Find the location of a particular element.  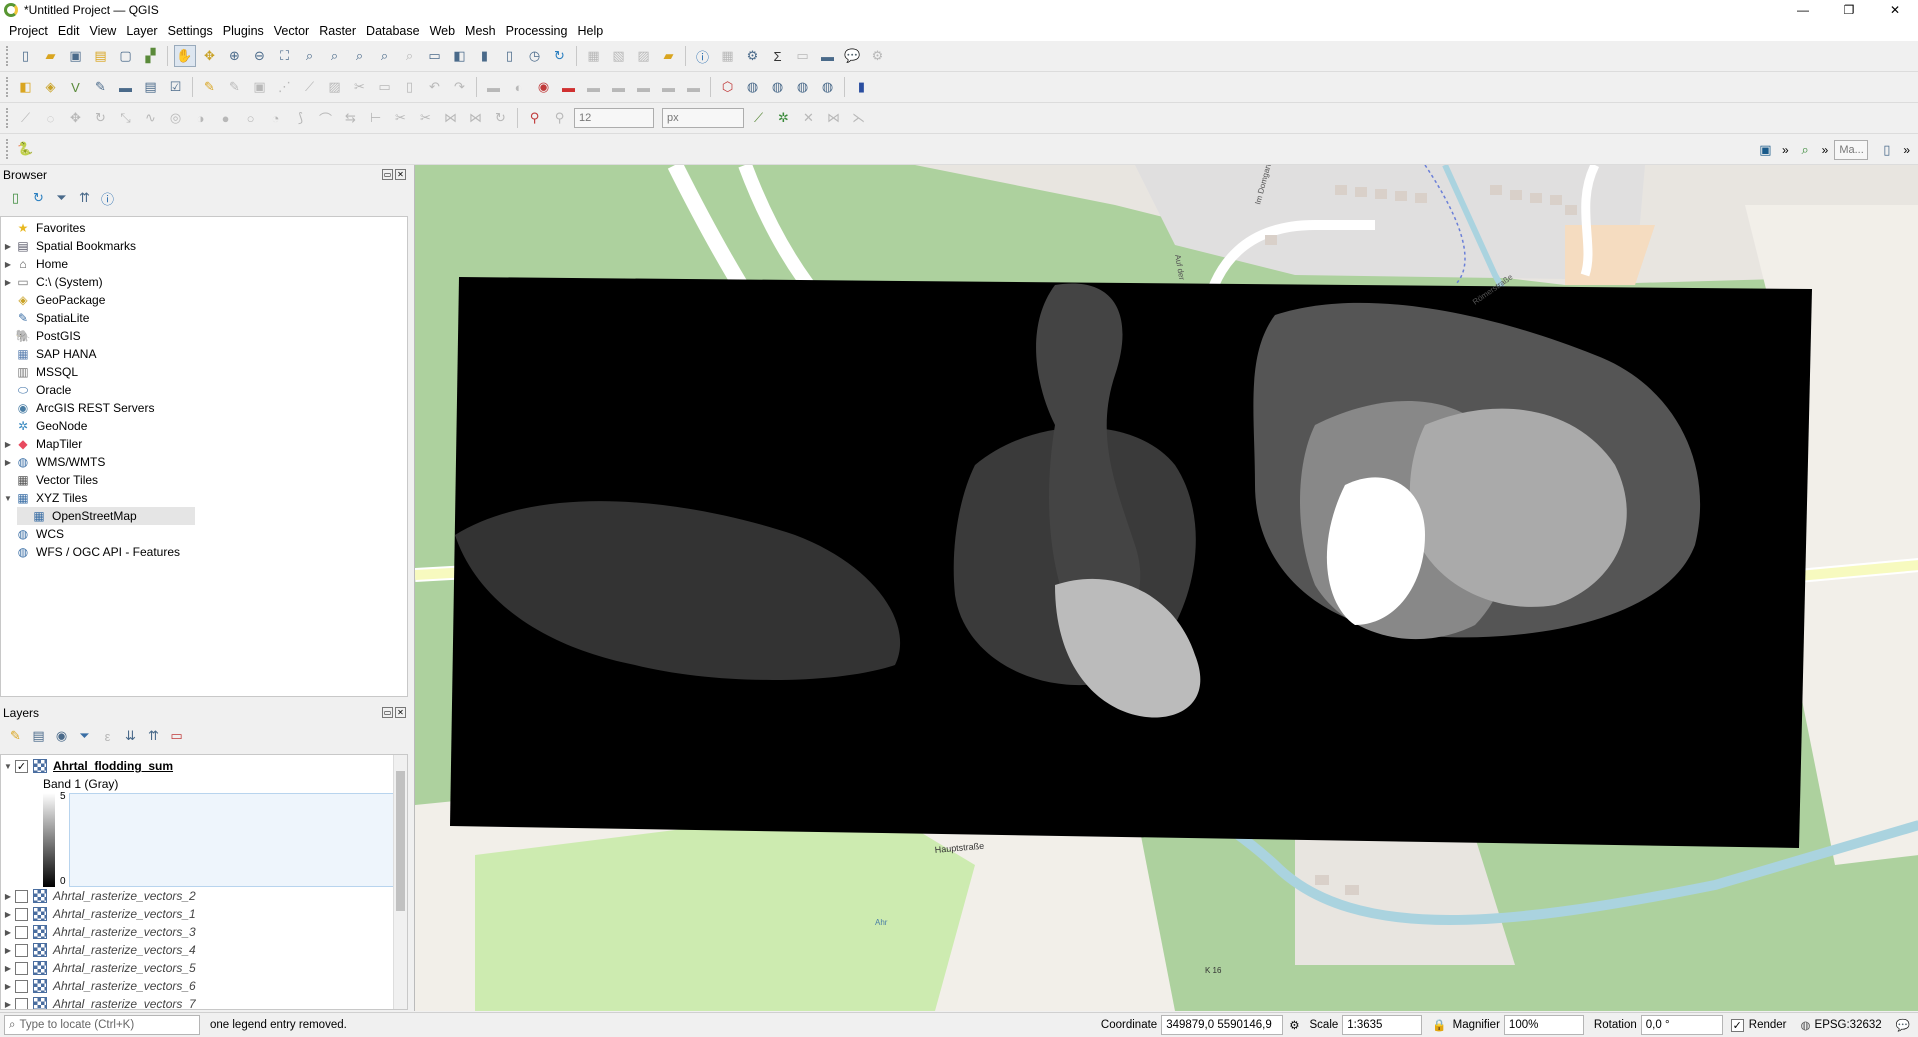

locator-input: ⌕ Type to locate (Ctrl+K) is located at coordinates (102, 1025).